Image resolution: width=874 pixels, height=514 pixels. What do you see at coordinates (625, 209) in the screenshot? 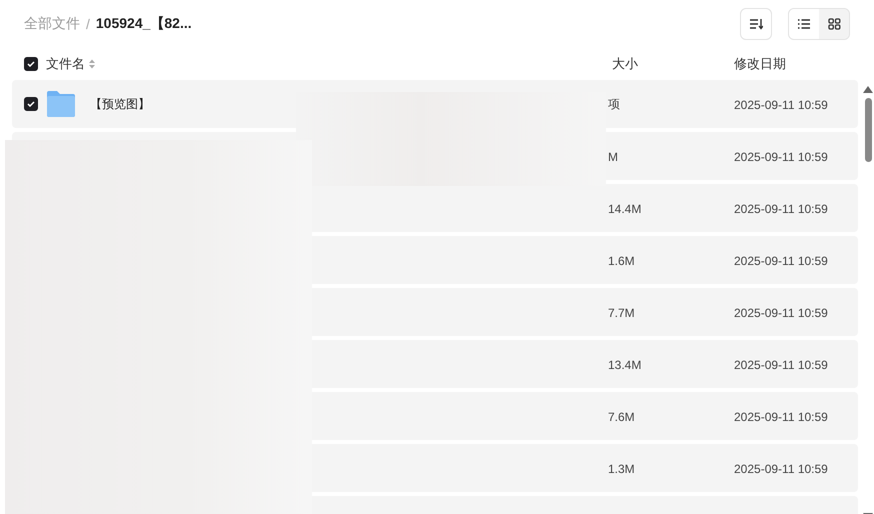
I see `file-size: 14.4M` at bounding box center [625, 209].